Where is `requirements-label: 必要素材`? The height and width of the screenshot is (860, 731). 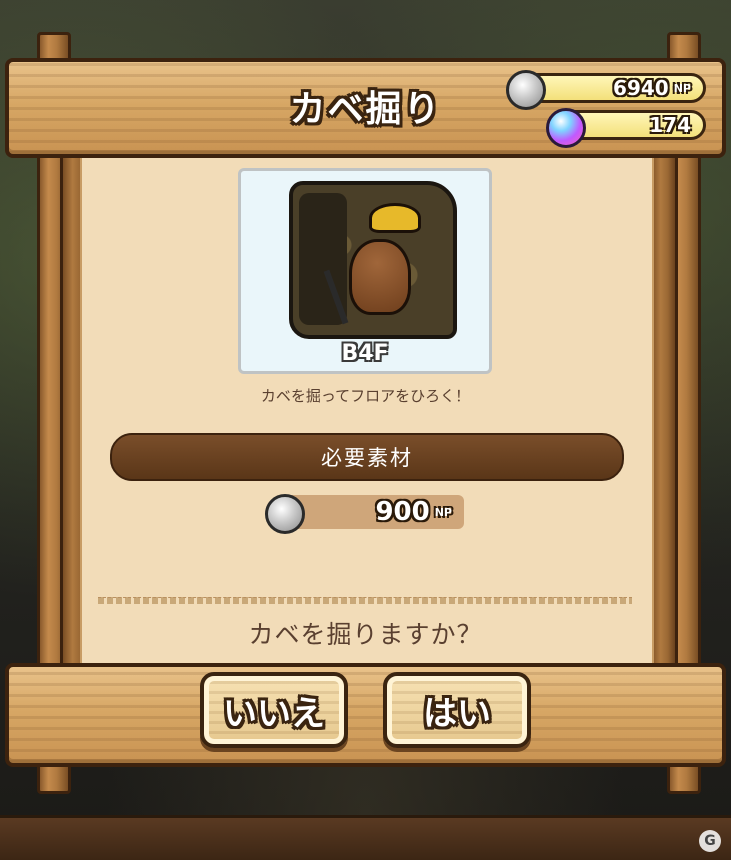 requirements-label: 必要素材 is located at coordinates (367, 458).